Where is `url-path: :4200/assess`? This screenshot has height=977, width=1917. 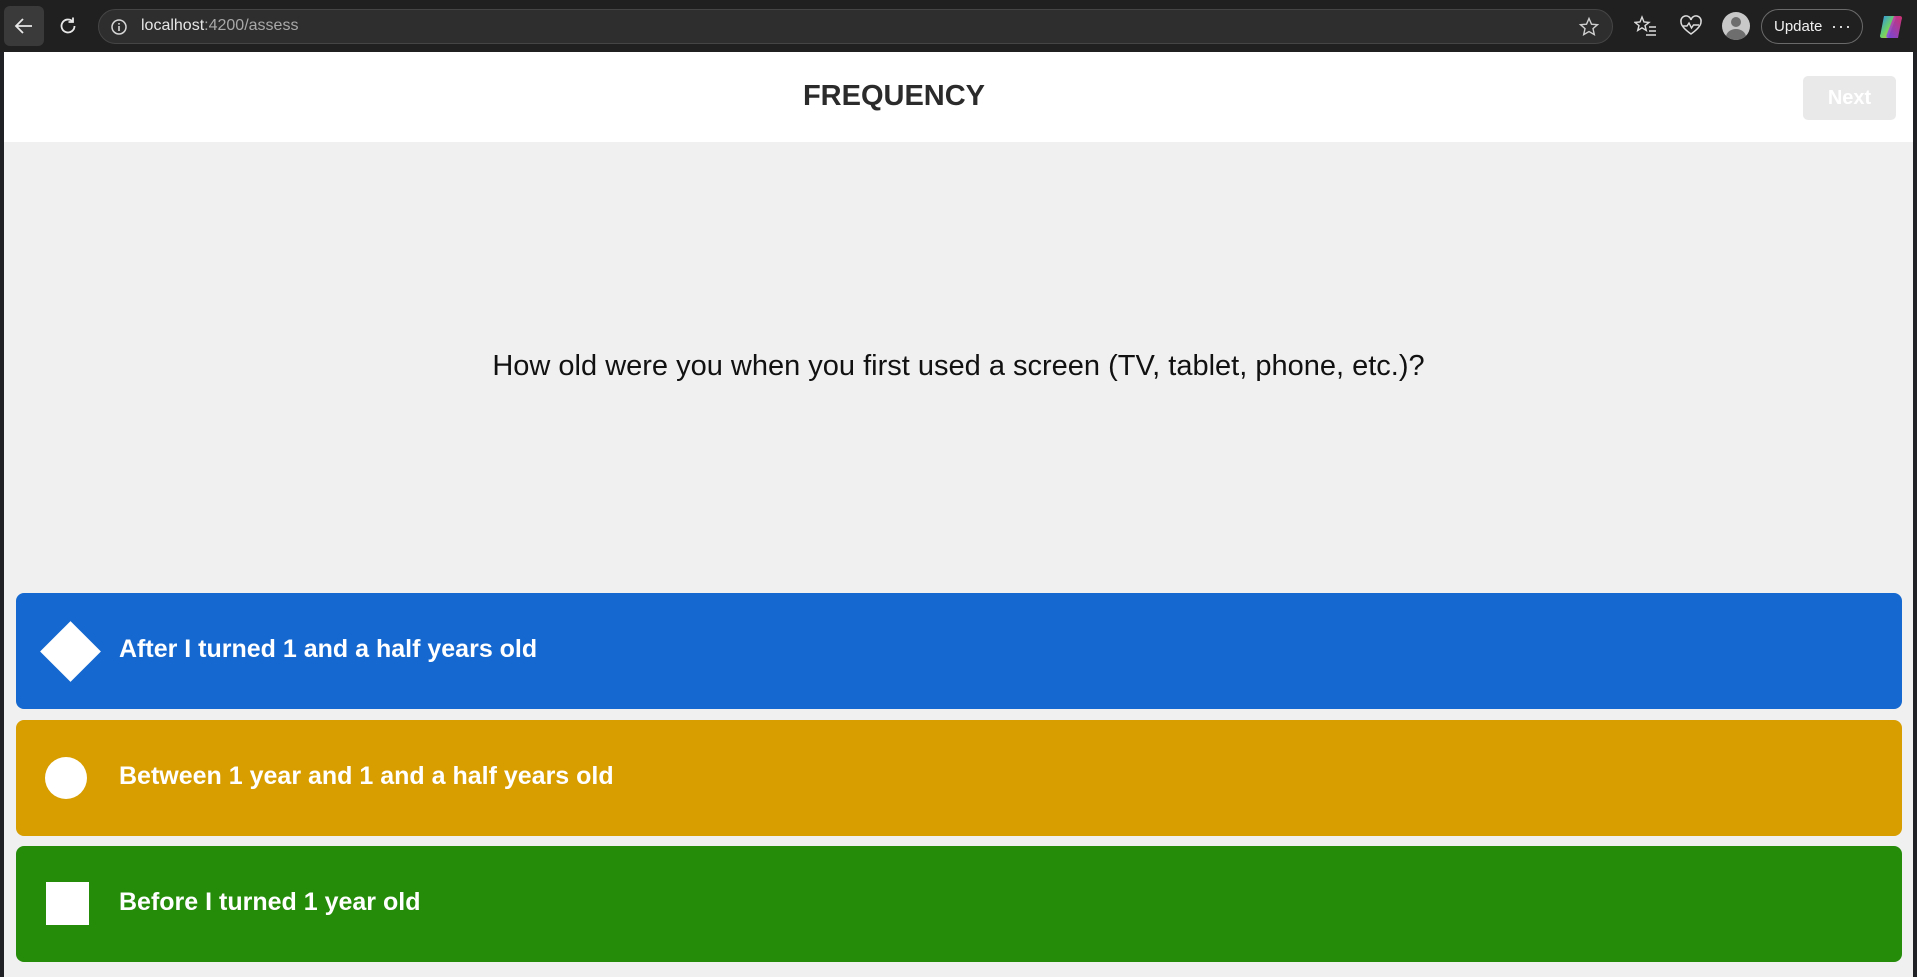 url-path: :4200/assess is located at coordinates (251, 25).